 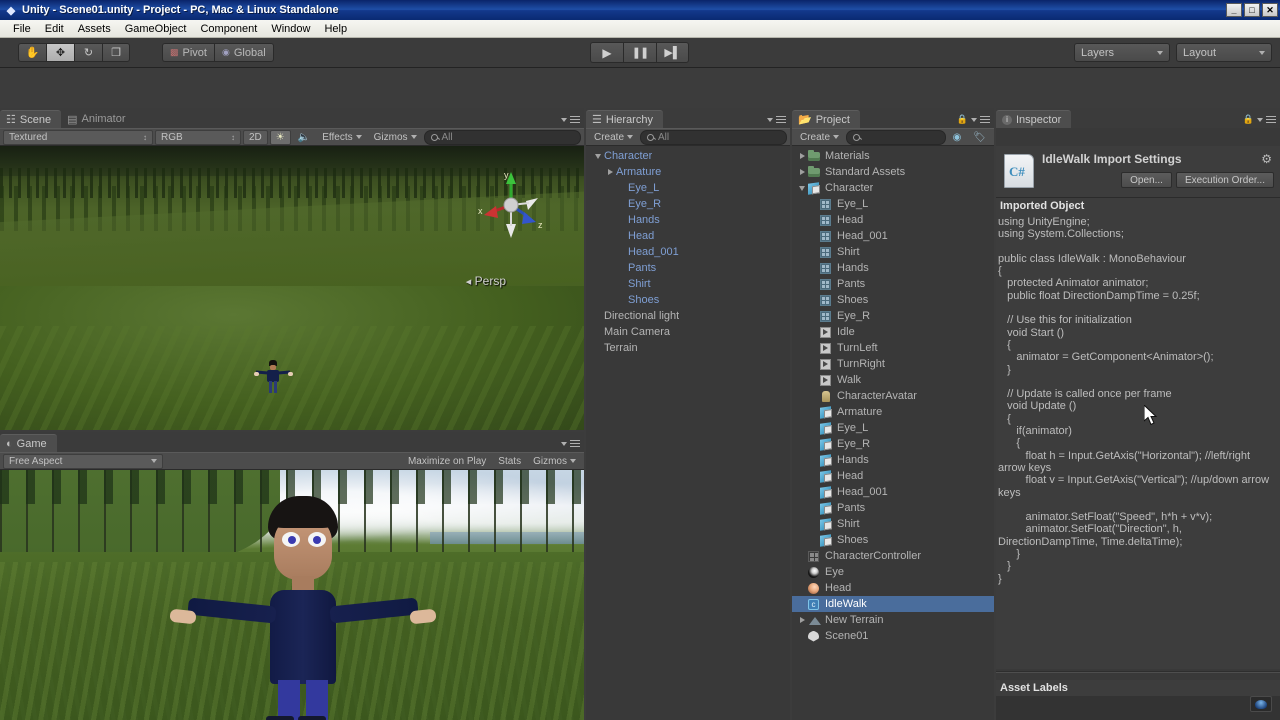 I want to click on gizmos-dropdown: Gizmos, so click(x=395, y=137).